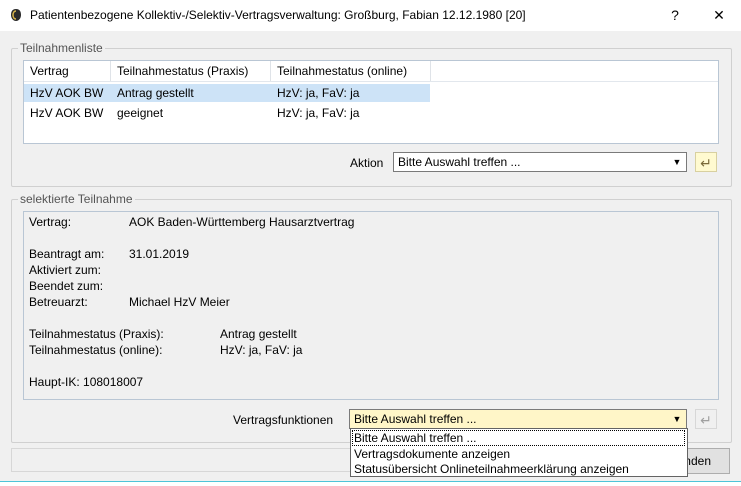 The height and width of the screenshot is (486, 741). What do you see at coordinates (370, 483) in the screenshot?
I see `window-bottom-edge` at bounding box center [370, 483].